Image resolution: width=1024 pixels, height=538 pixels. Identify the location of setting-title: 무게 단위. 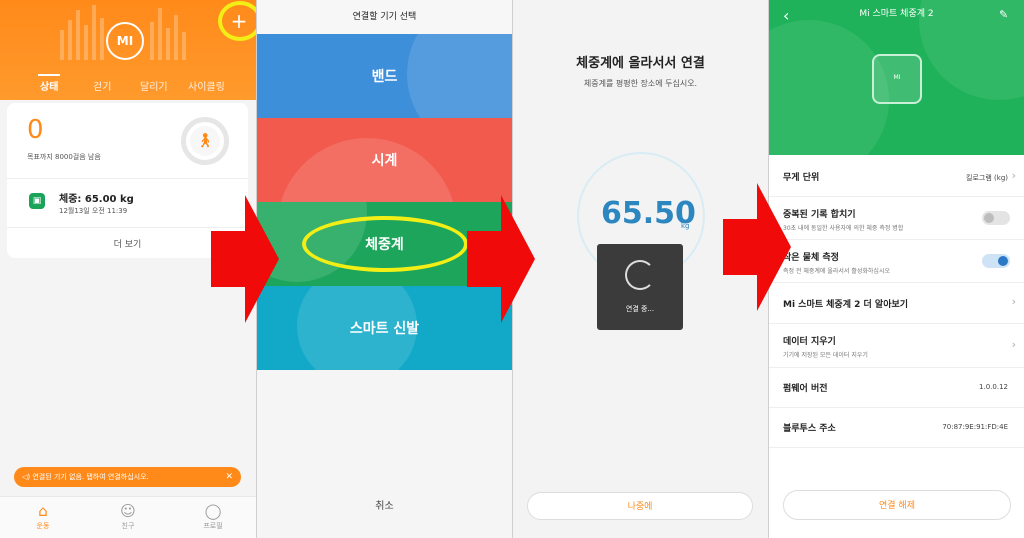
(801, 178).